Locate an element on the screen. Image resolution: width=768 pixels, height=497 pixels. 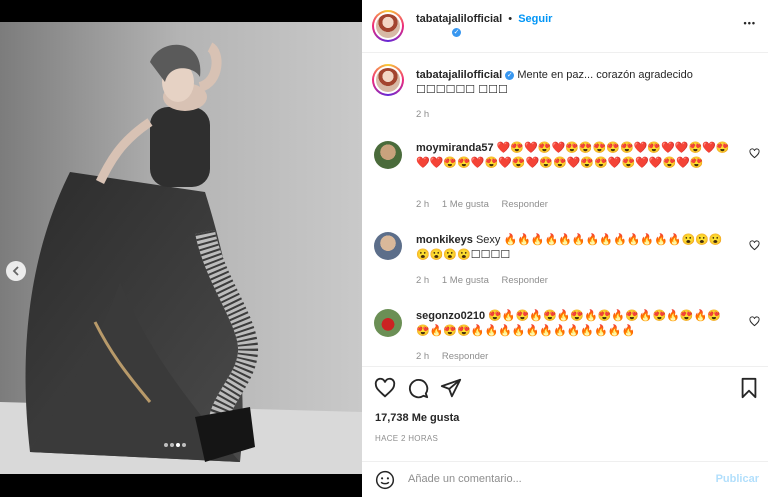
more-icon: ••• is located at coordinates (750, 23).